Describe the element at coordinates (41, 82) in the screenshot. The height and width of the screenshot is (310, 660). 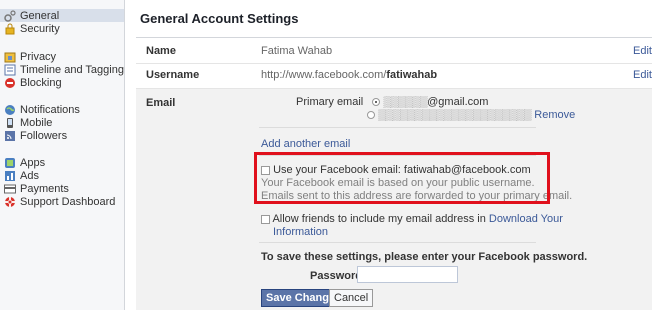
I see `sidebar-item-label: Blocking` at that location.